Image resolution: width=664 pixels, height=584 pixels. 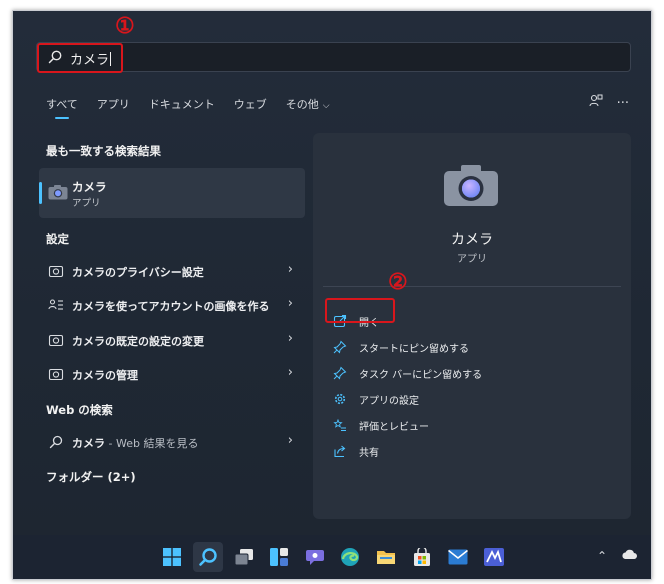 I want to click on action-rate-review: 評価とレビュー, so click(x=409, y=426).